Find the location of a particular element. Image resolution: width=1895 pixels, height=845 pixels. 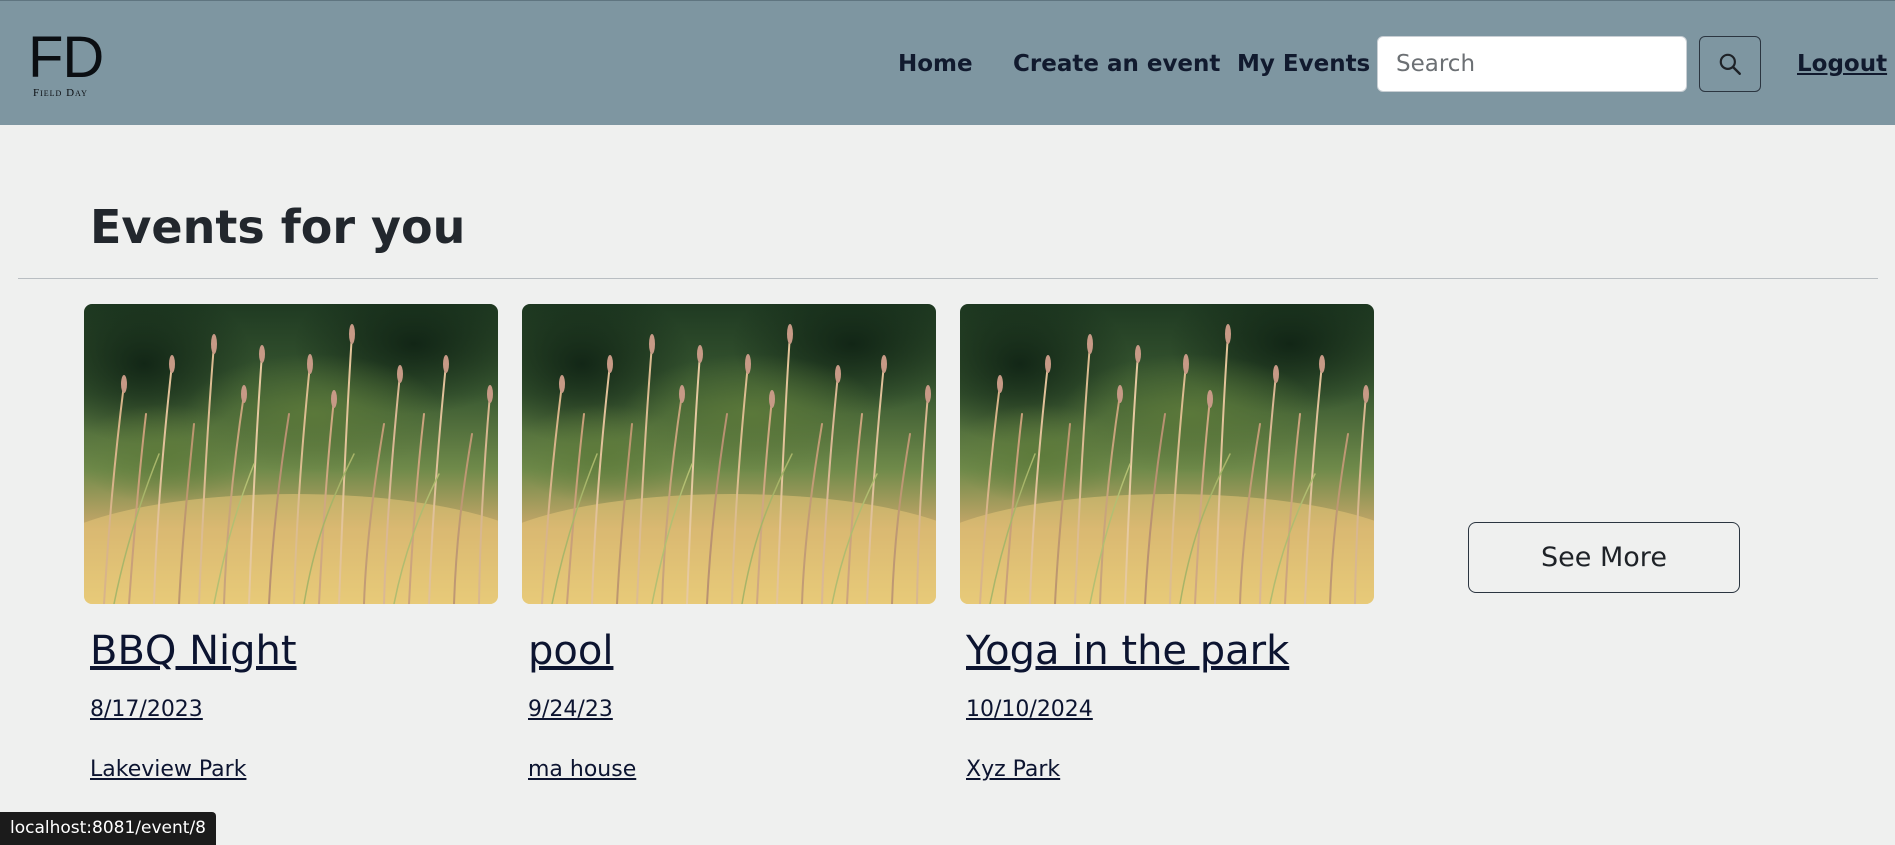

search-button is located at coordinates (1730, 64).